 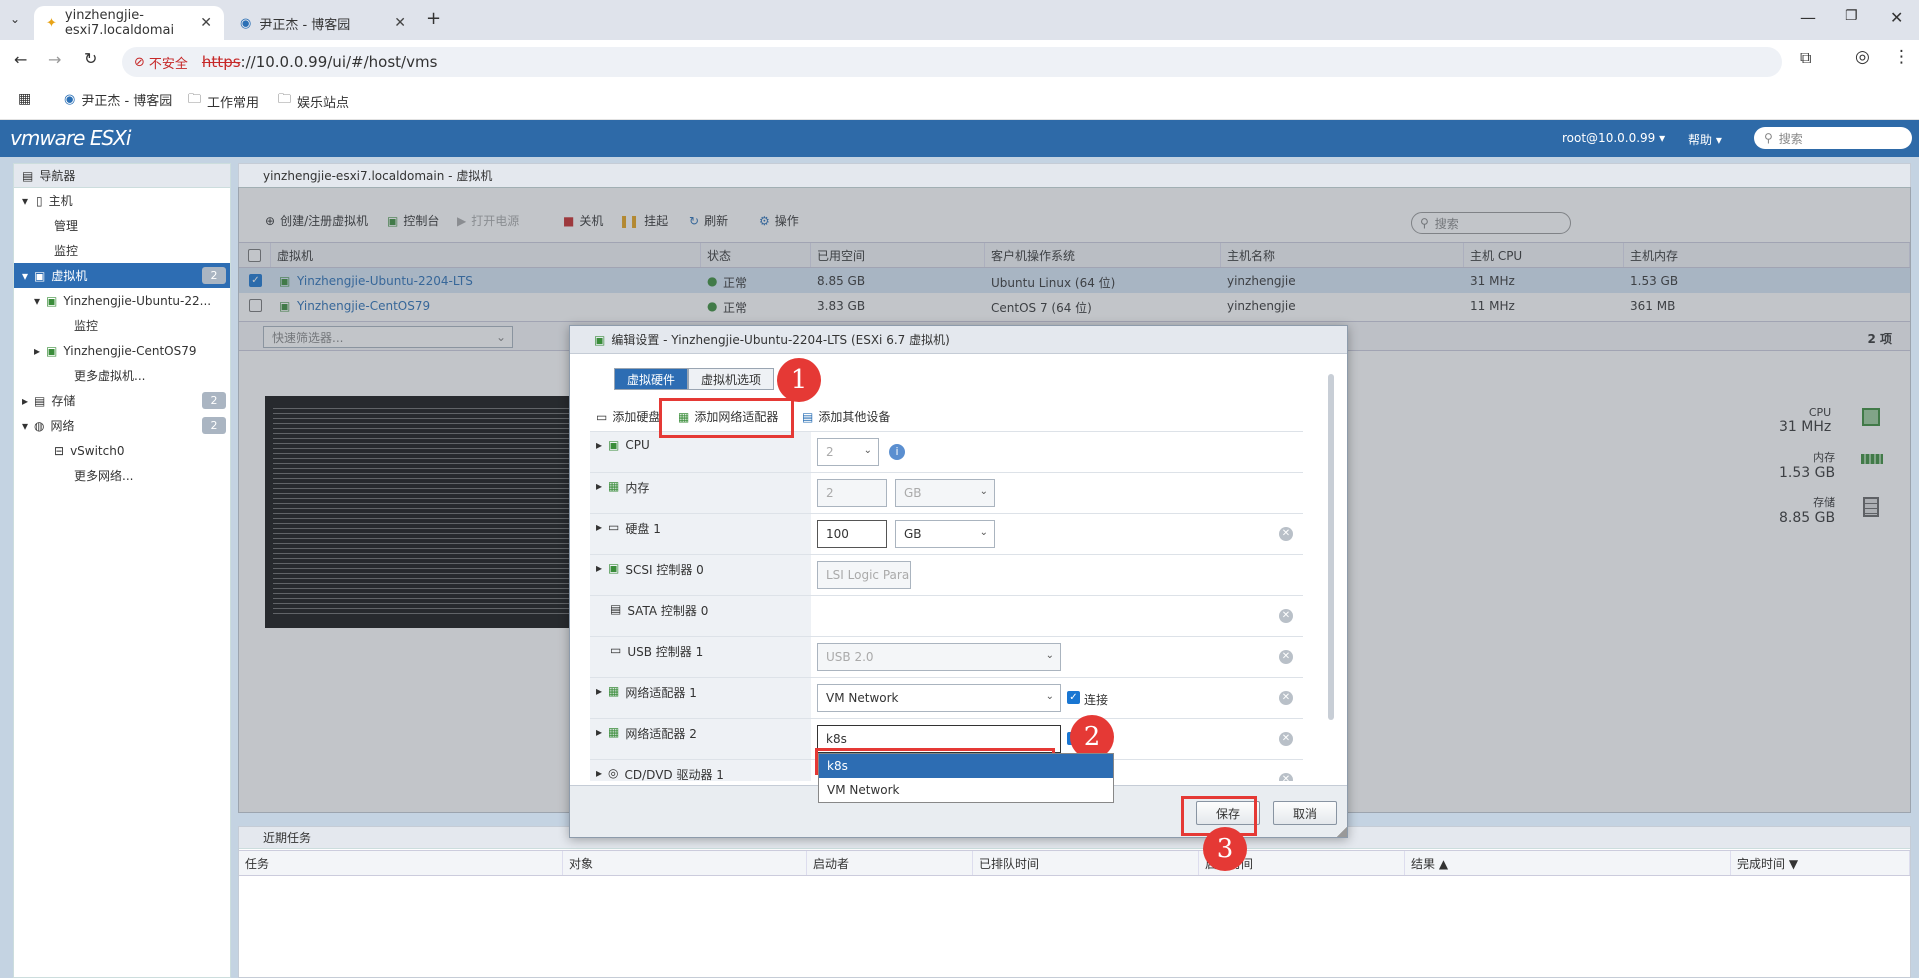 I want to click on disk-size-input: 100, so click(x=852, y=534).